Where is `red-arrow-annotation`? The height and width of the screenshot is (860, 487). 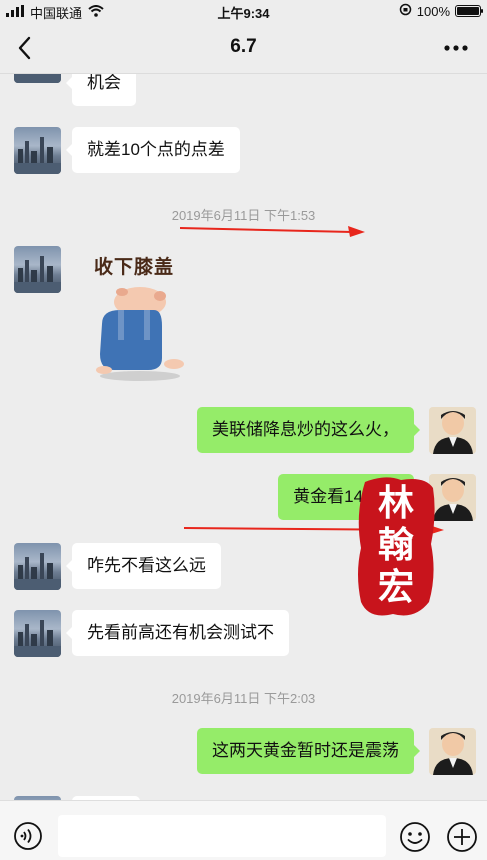
red-arrow-annotation is located at coordinates (272, 231).